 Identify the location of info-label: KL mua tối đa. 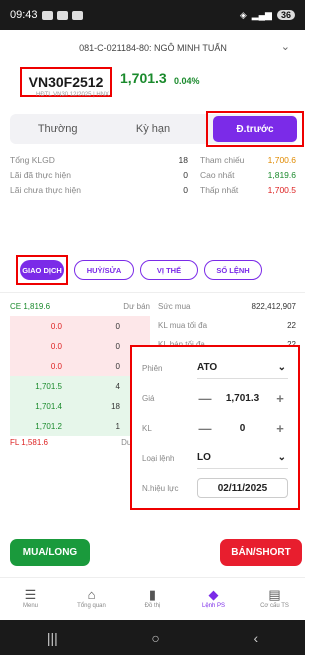
(183, 325).